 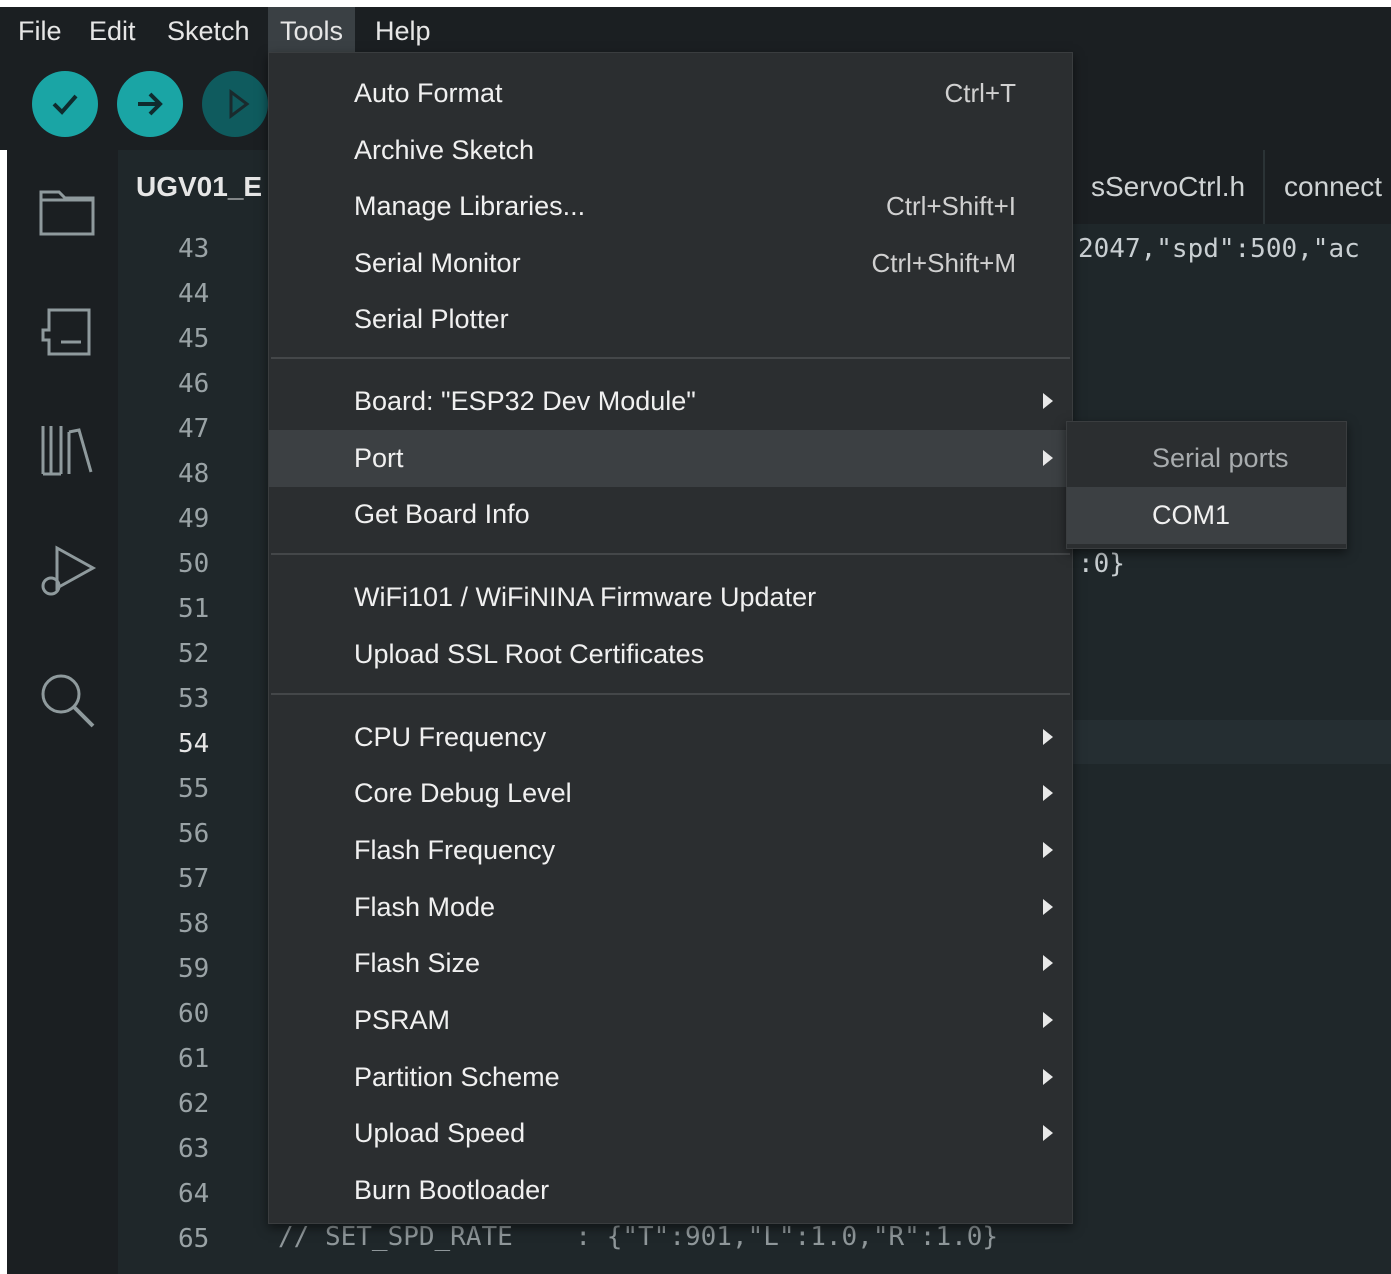 What do you see at coordinates (670, 514) in the screenshot?
I see `menu-item-get-board-info: Get Board Info` at bounding box center [670, 514].